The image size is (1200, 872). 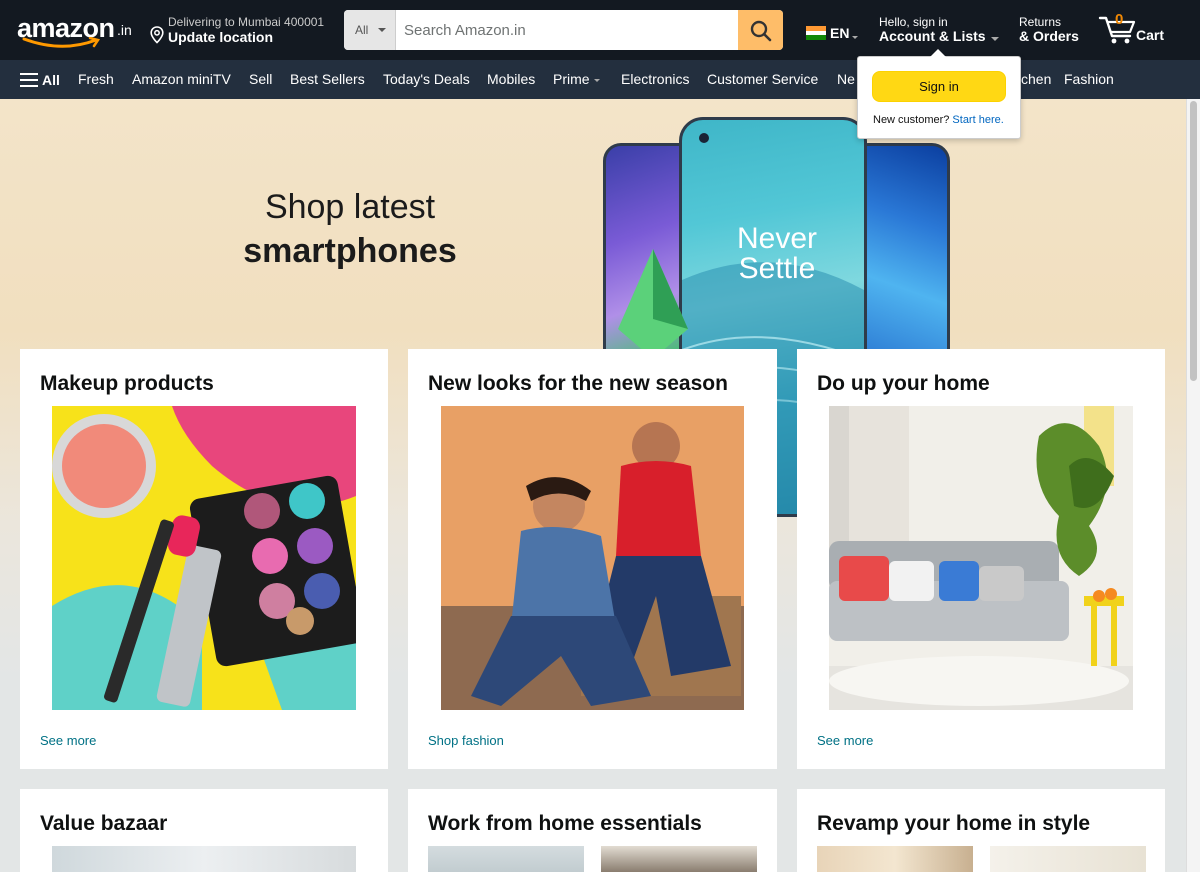 What do you see at coordinates (578, 383) in the screenshot?
I see `card-title: New looks for the new season` at bounding box center [578, 383].